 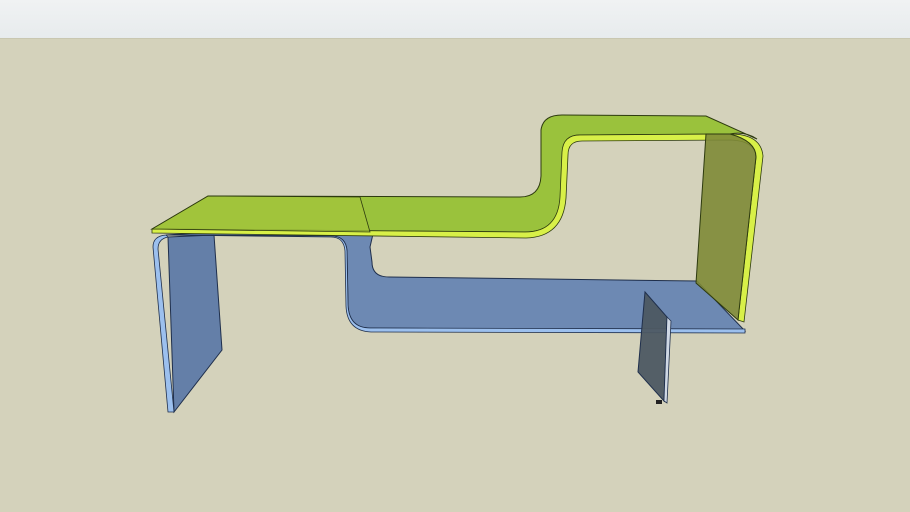 I want to click on blue-right-support-foot, so click(x=659, y=402).